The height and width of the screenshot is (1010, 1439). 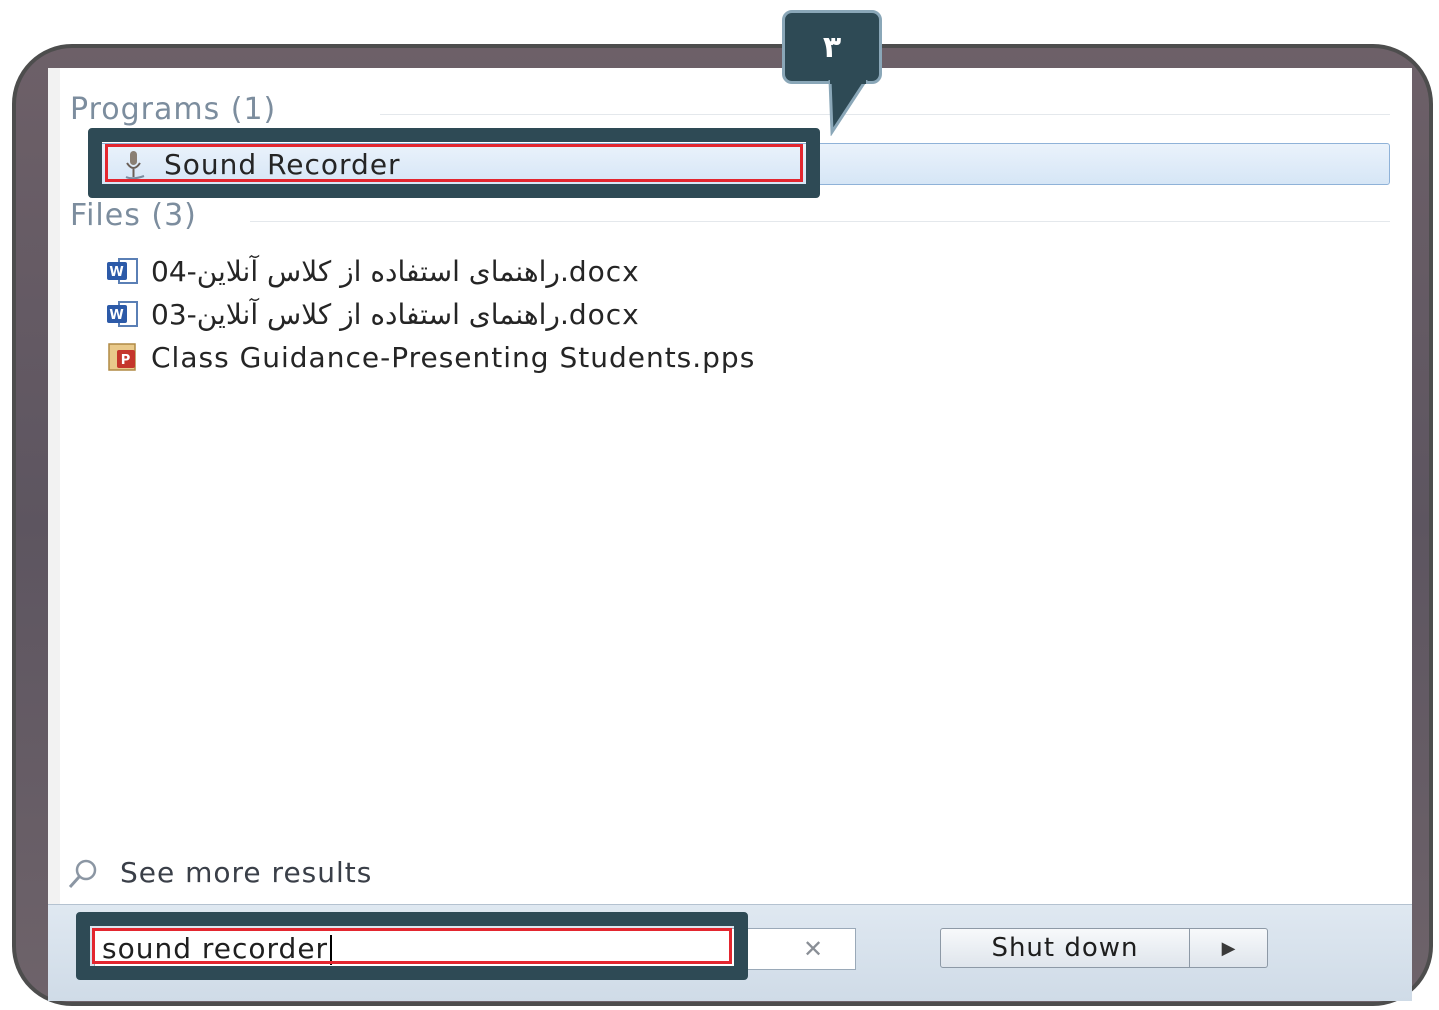 I want to click on programs-header: Programs (1), so click(x=173, y=109).